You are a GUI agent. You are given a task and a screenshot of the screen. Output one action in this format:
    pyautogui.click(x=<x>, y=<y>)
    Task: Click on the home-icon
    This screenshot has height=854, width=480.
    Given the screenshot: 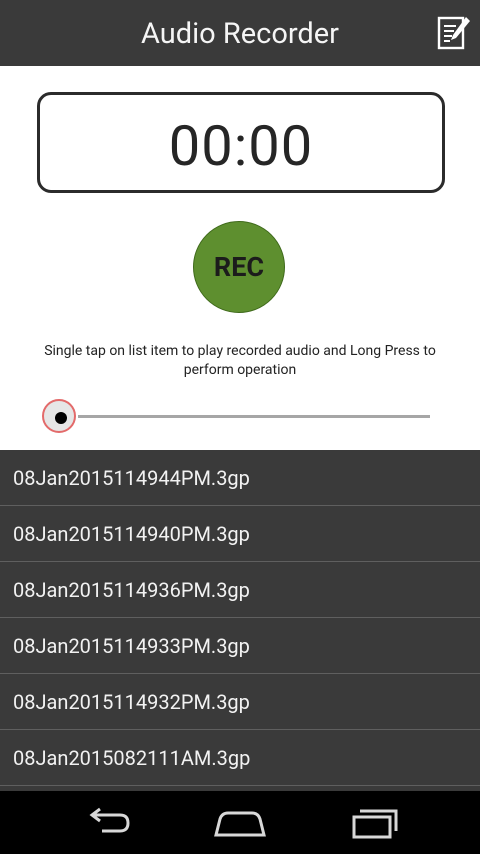 What is the action you would take?
    pyautogui.click(x=240, y=824)
    